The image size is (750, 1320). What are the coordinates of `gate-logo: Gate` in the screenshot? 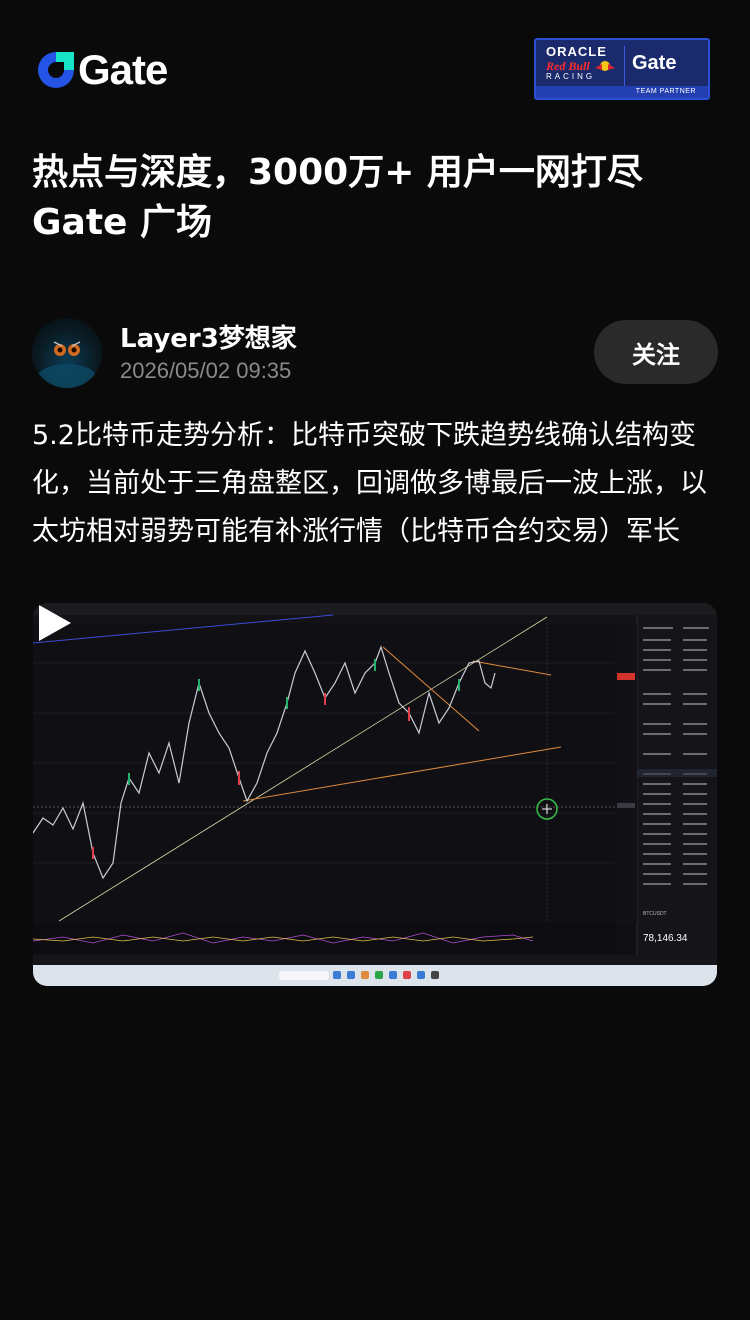 It's located at (102, 69).